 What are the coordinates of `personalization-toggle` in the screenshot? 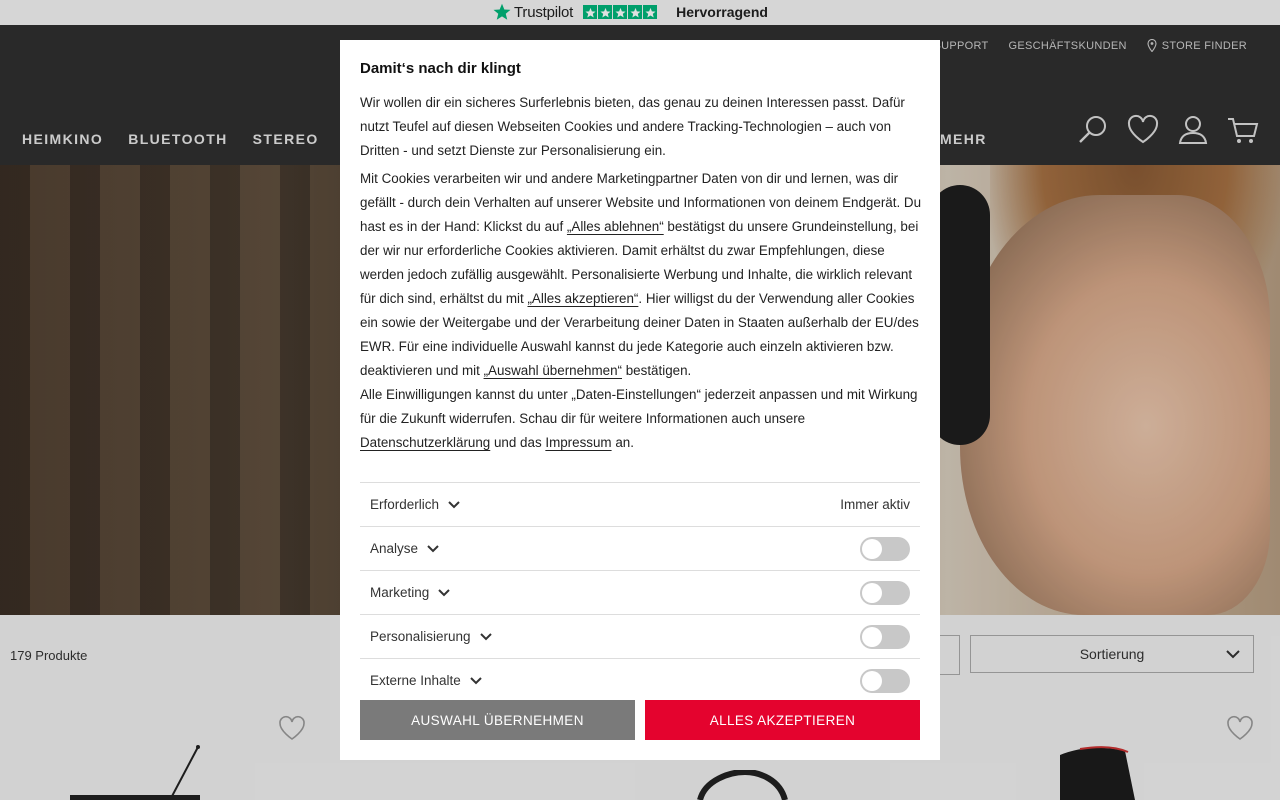 It's located at (885, 636).